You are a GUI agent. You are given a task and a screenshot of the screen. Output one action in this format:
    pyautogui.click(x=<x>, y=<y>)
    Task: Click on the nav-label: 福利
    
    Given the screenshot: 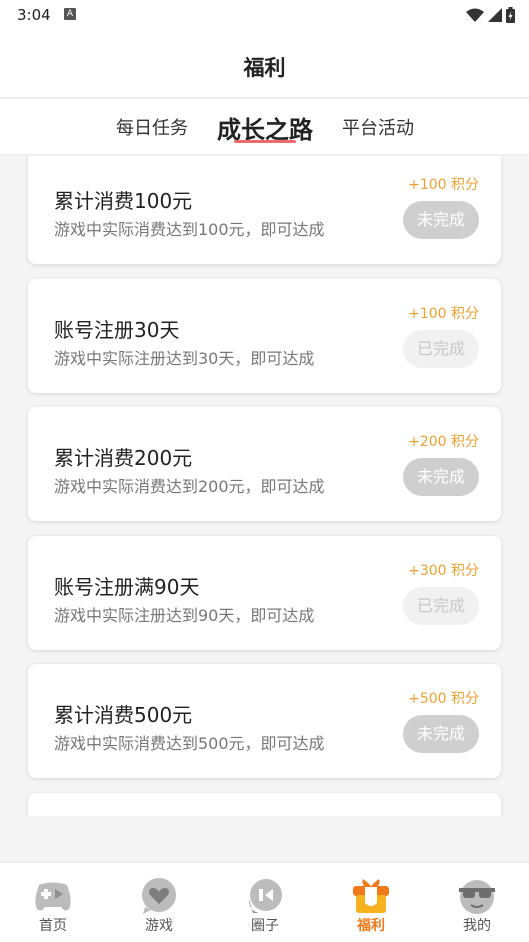 What is the action you would take?
    pyautogui.click(x=371, y=926)
    